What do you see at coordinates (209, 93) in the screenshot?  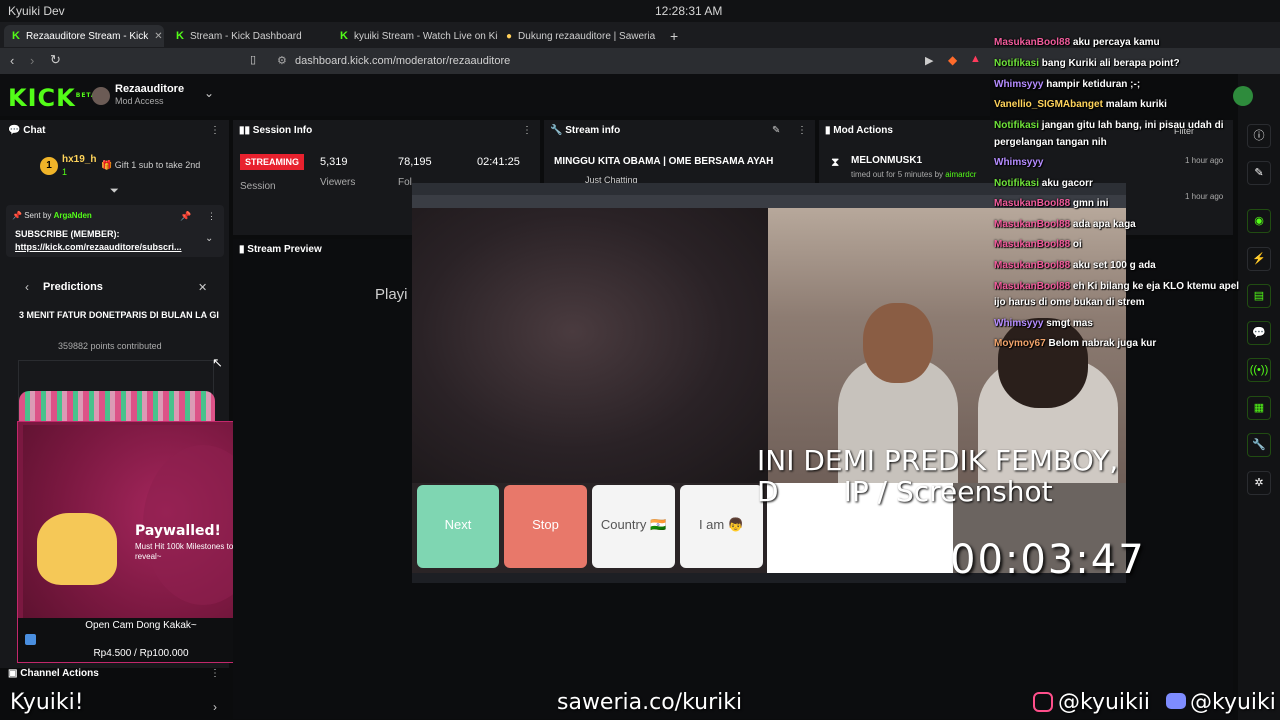 I see `channel-switch-chevron-icon: ⌄` at bounding box center [209, 93].